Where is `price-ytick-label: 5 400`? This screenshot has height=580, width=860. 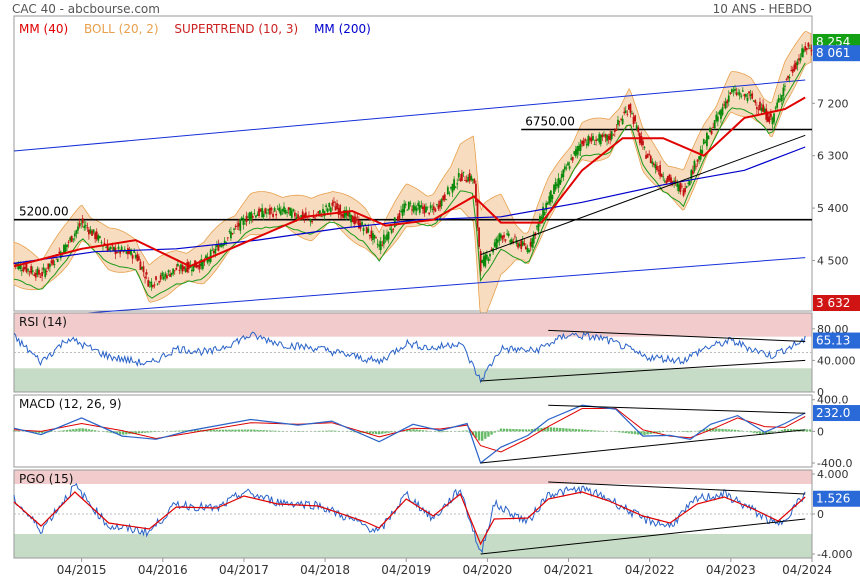 price-ytick-label: 5 400 is located at coordinates (833, 208).